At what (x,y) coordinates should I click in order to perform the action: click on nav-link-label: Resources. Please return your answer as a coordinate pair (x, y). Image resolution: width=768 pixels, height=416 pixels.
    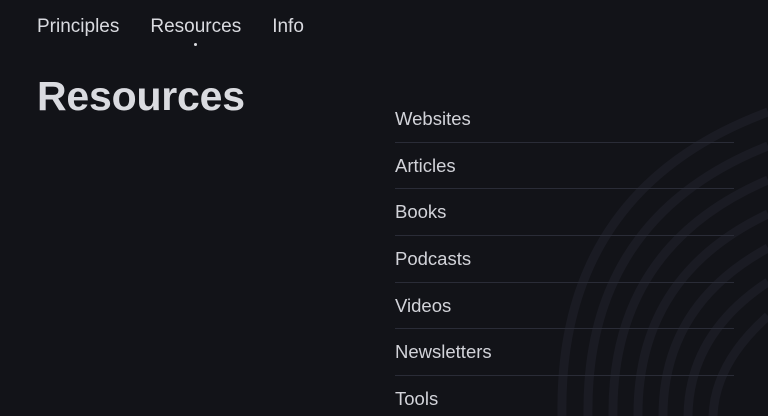
    Looking at the image, I should click on (196, 26).